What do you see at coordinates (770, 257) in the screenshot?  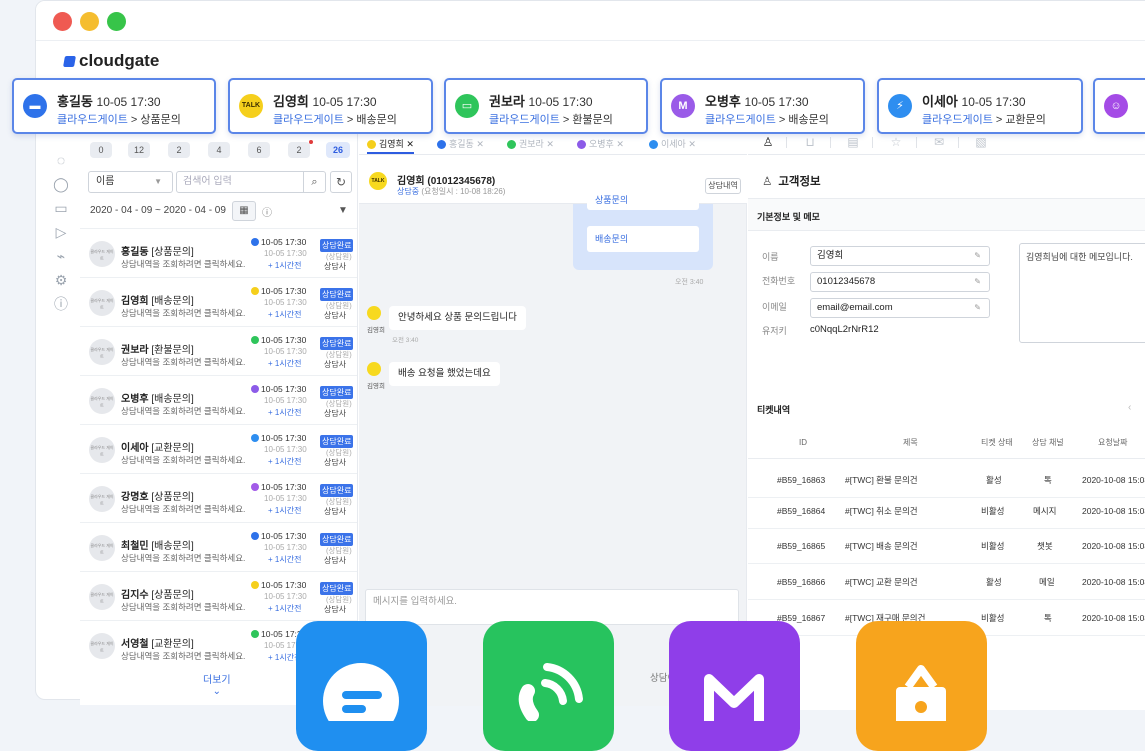 I see `name-label: 이름` at bounding box center [770, 257].